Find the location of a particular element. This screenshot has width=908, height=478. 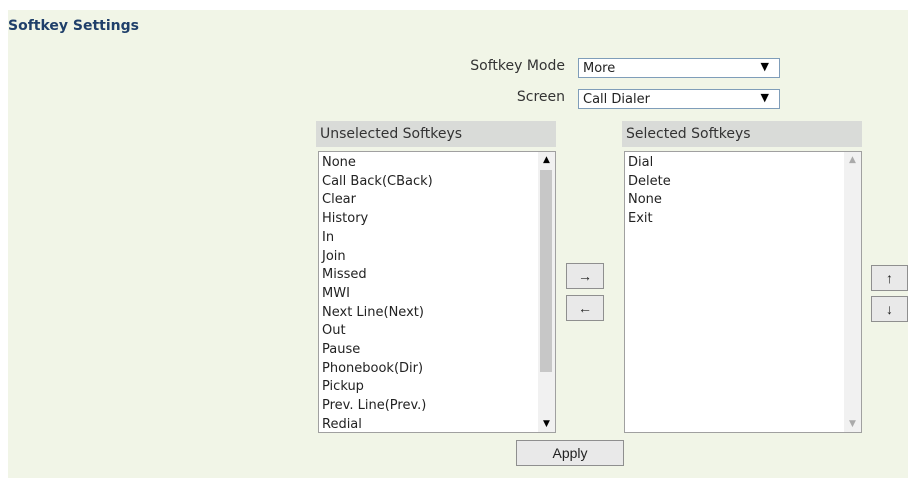

list-item: Redial is located at coordinates (377, 424).